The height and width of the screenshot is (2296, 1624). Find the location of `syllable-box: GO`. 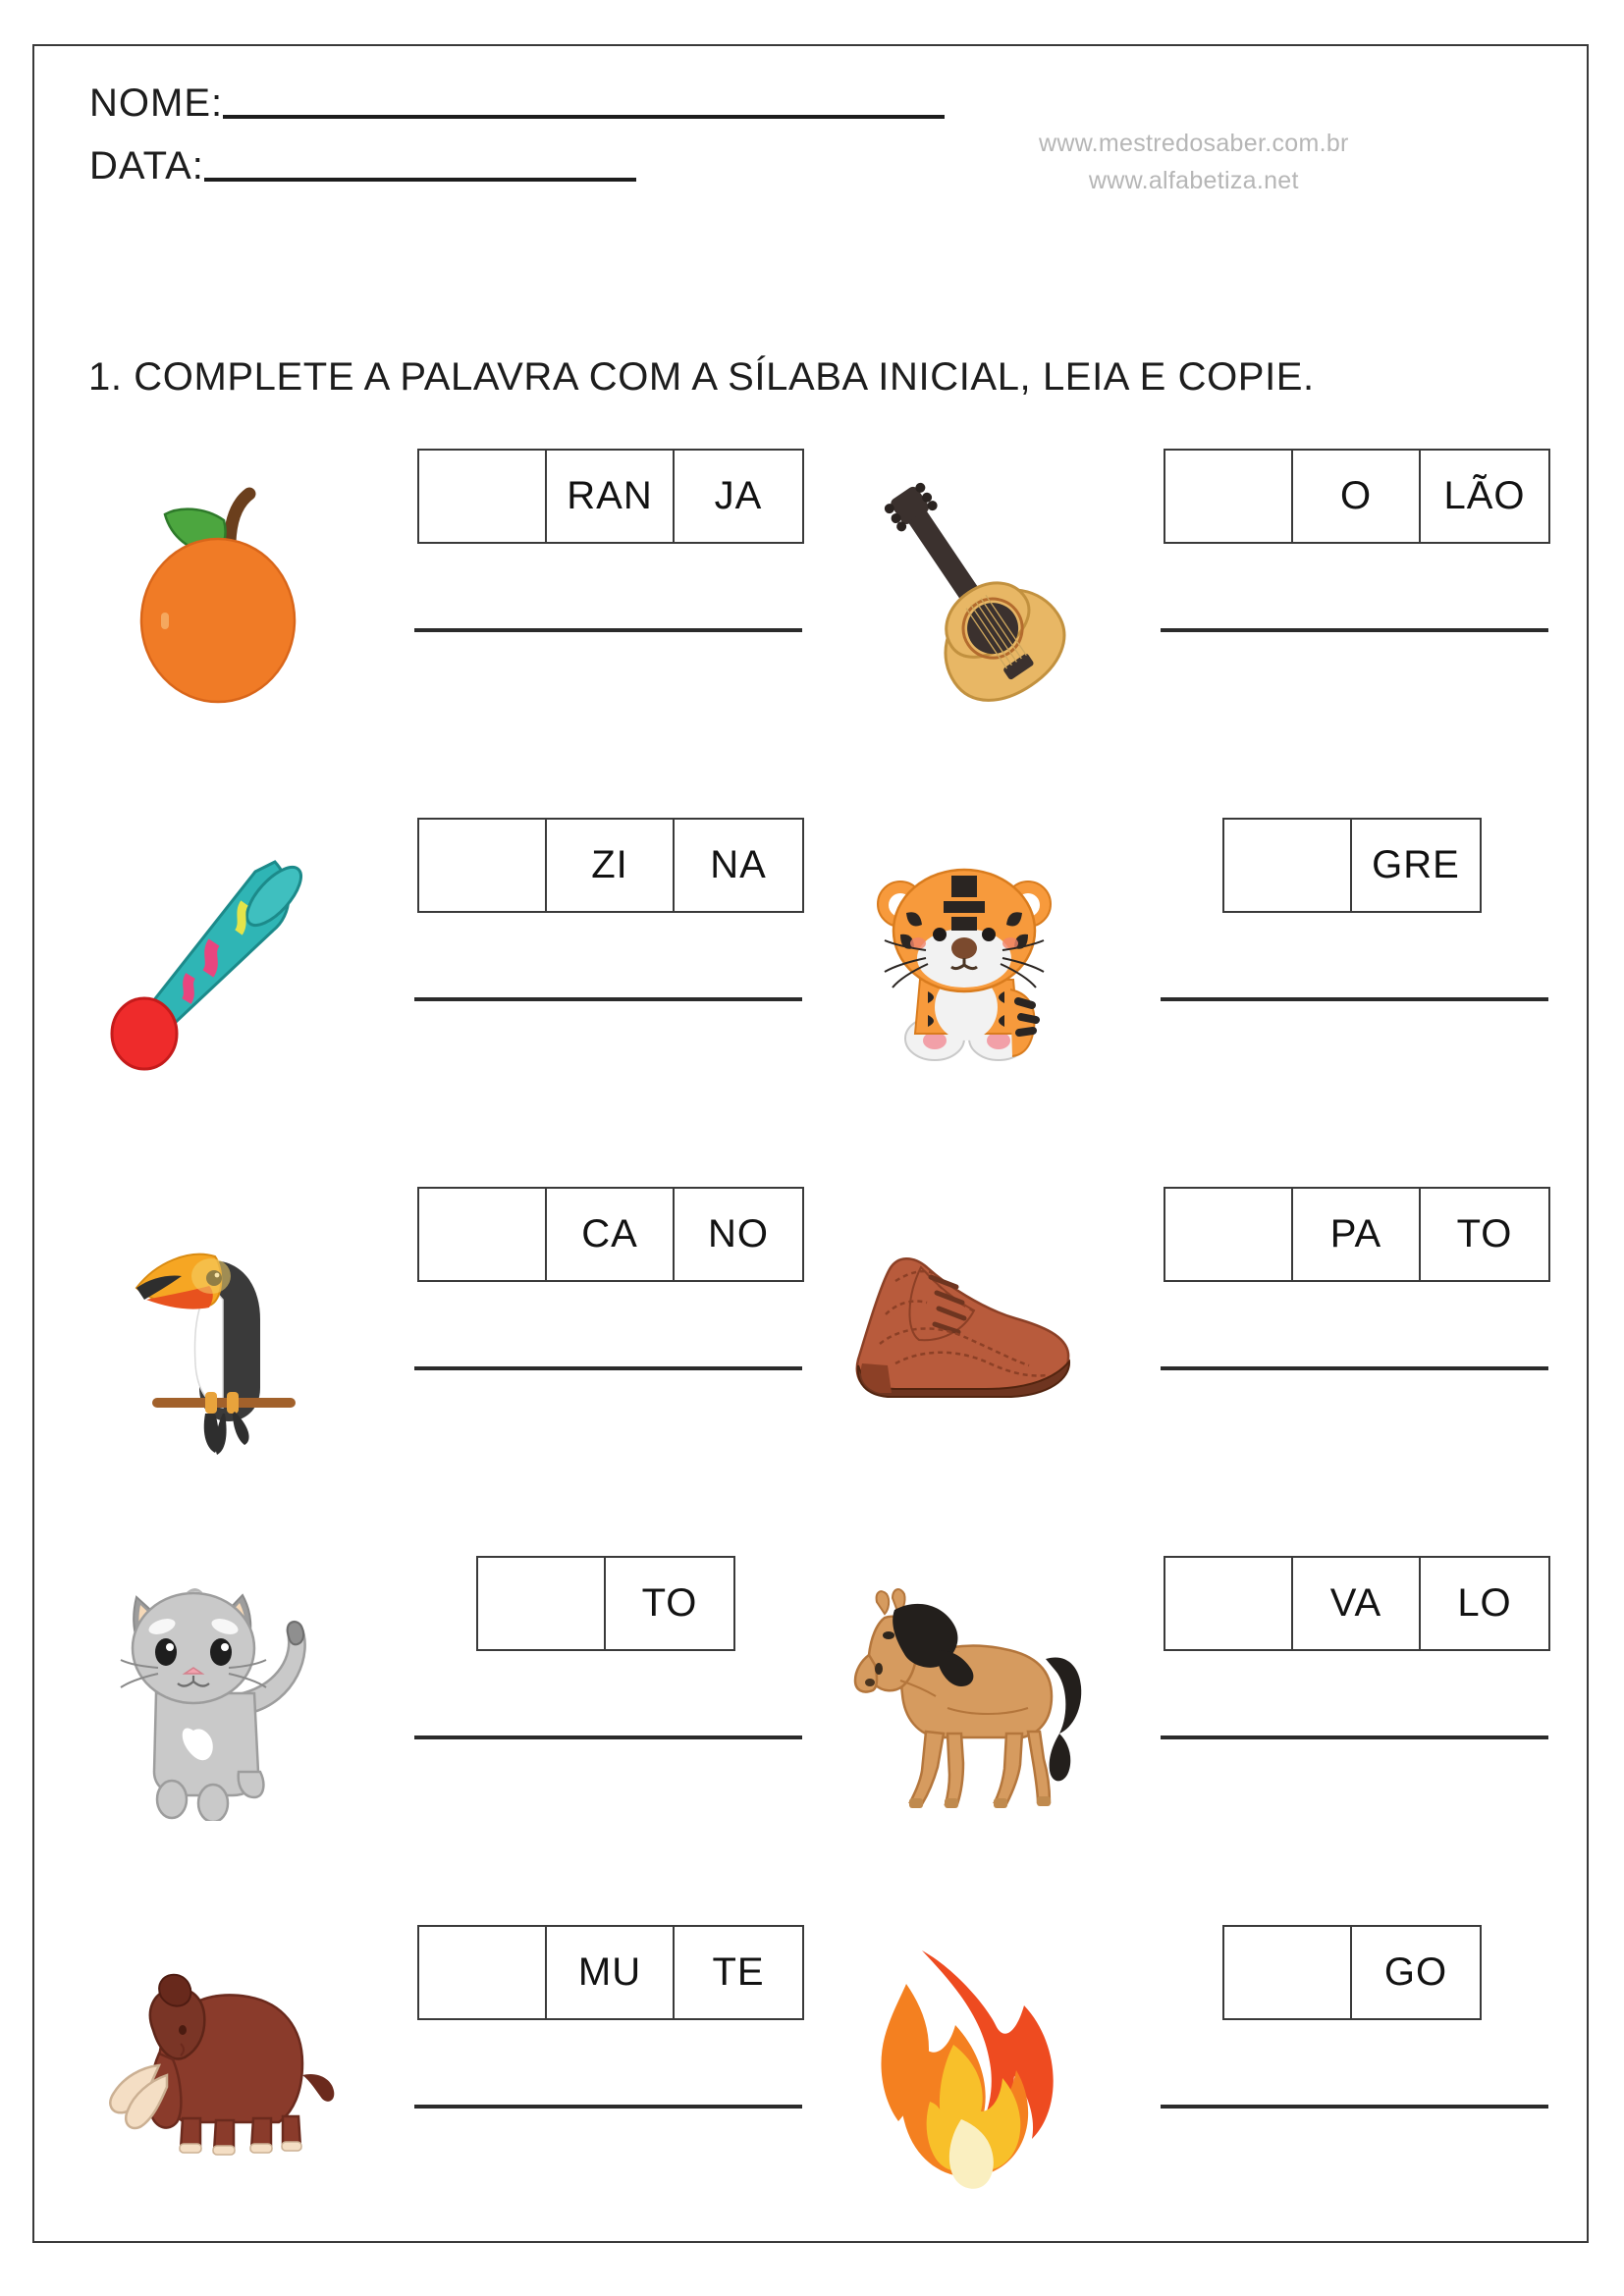

syllable-box: GO is located at coordinates (1352, 1972).